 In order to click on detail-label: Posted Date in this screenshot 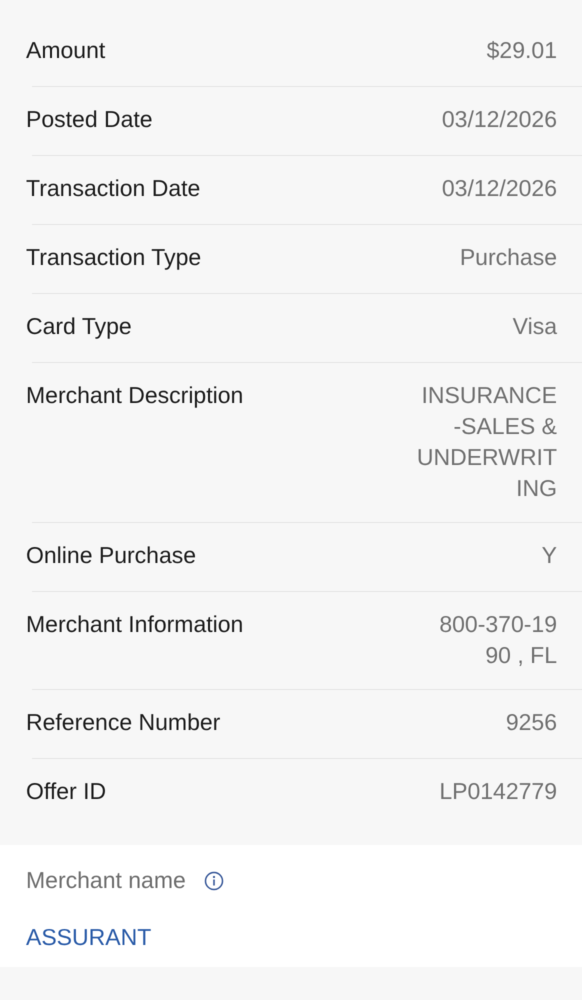, I will do `click(89, 119)`.